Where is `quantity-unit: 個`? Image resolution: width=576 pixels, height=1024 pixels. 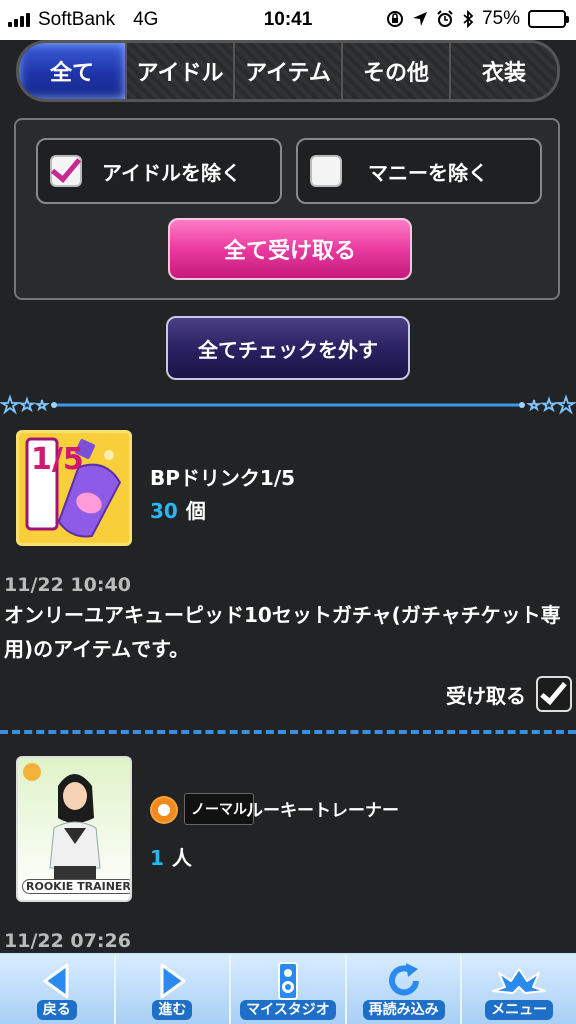
quantity-unit: 個 is located at coordinates (195, 511).